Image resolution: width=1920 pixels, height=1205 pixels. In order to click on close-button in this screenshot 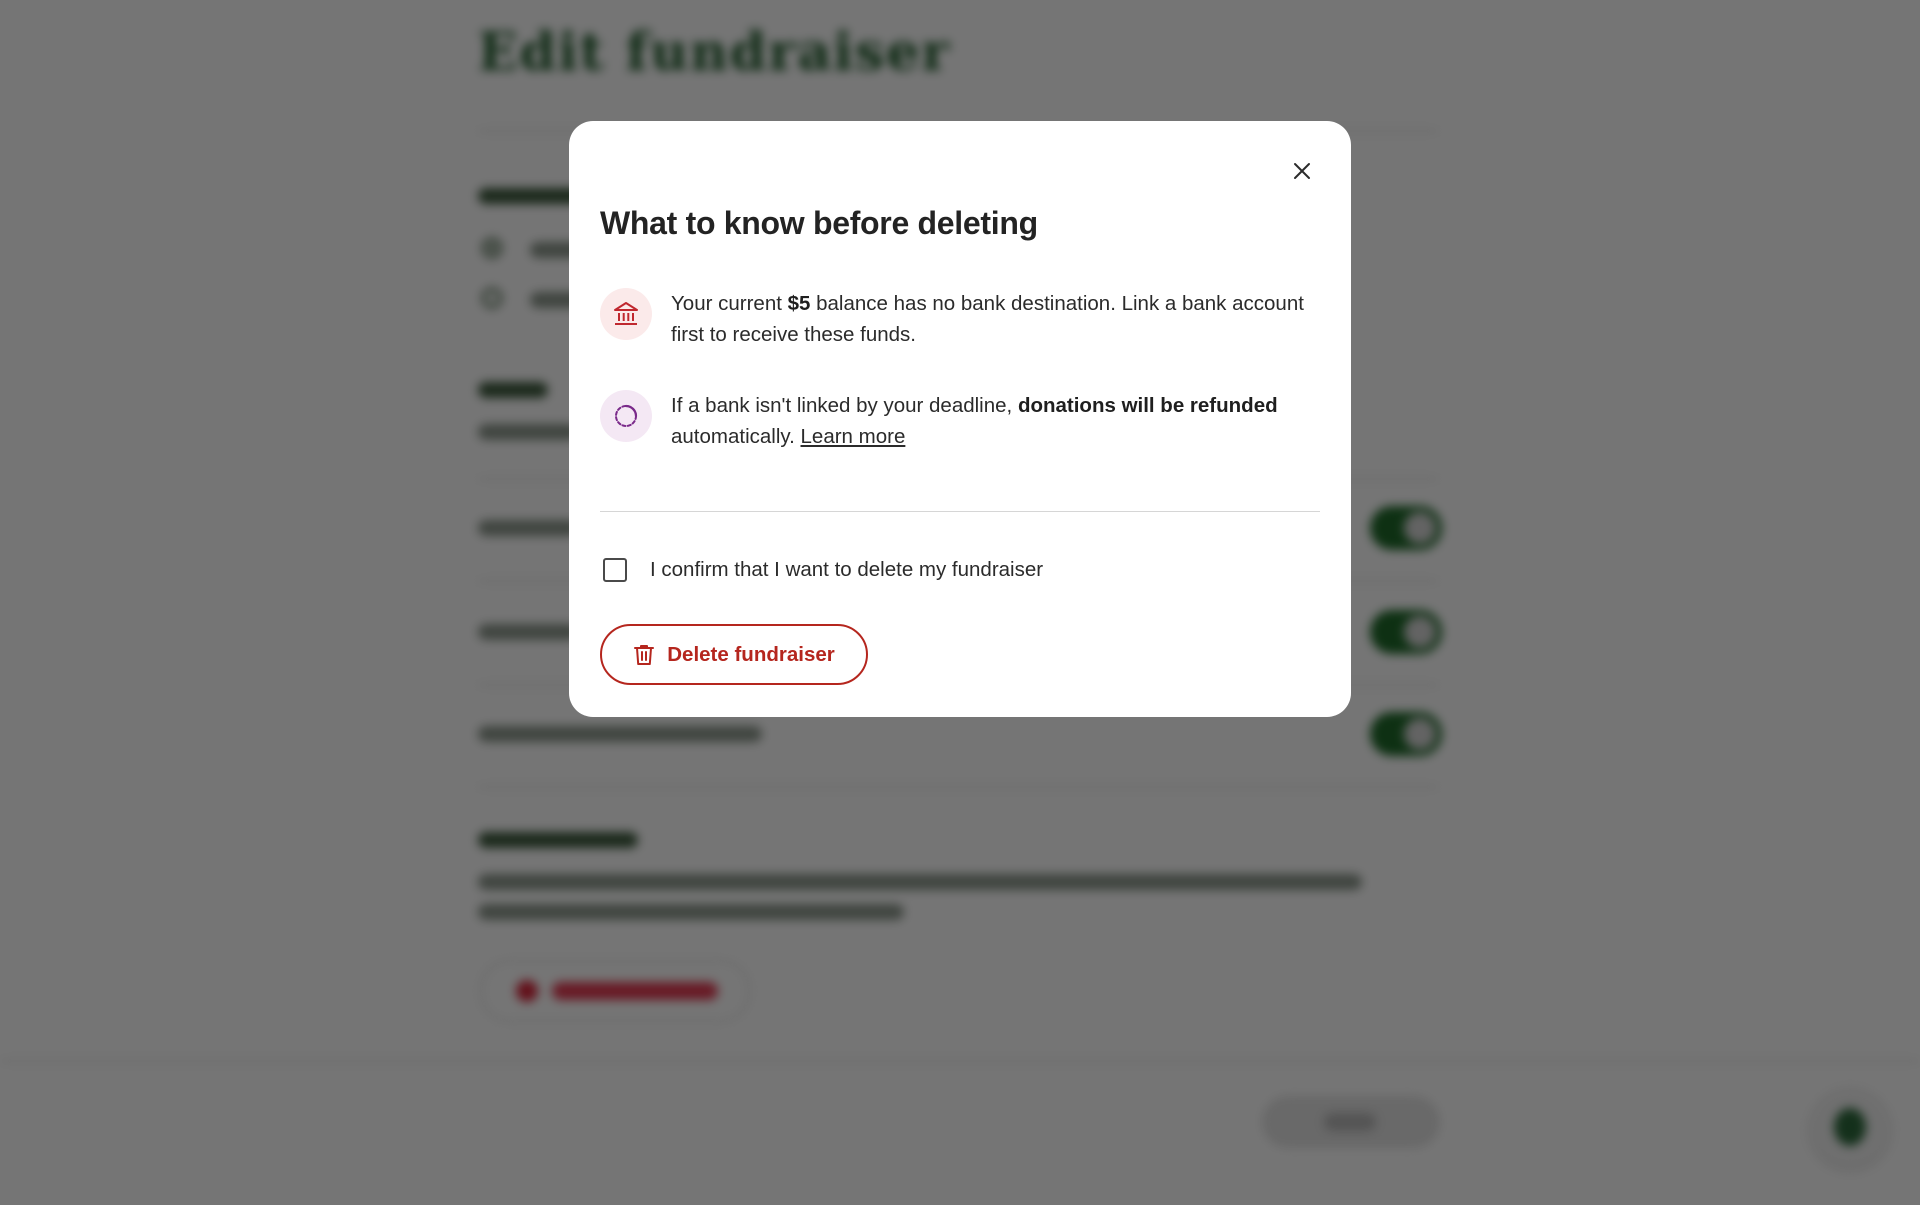, I will do `click(1302, 171)`.